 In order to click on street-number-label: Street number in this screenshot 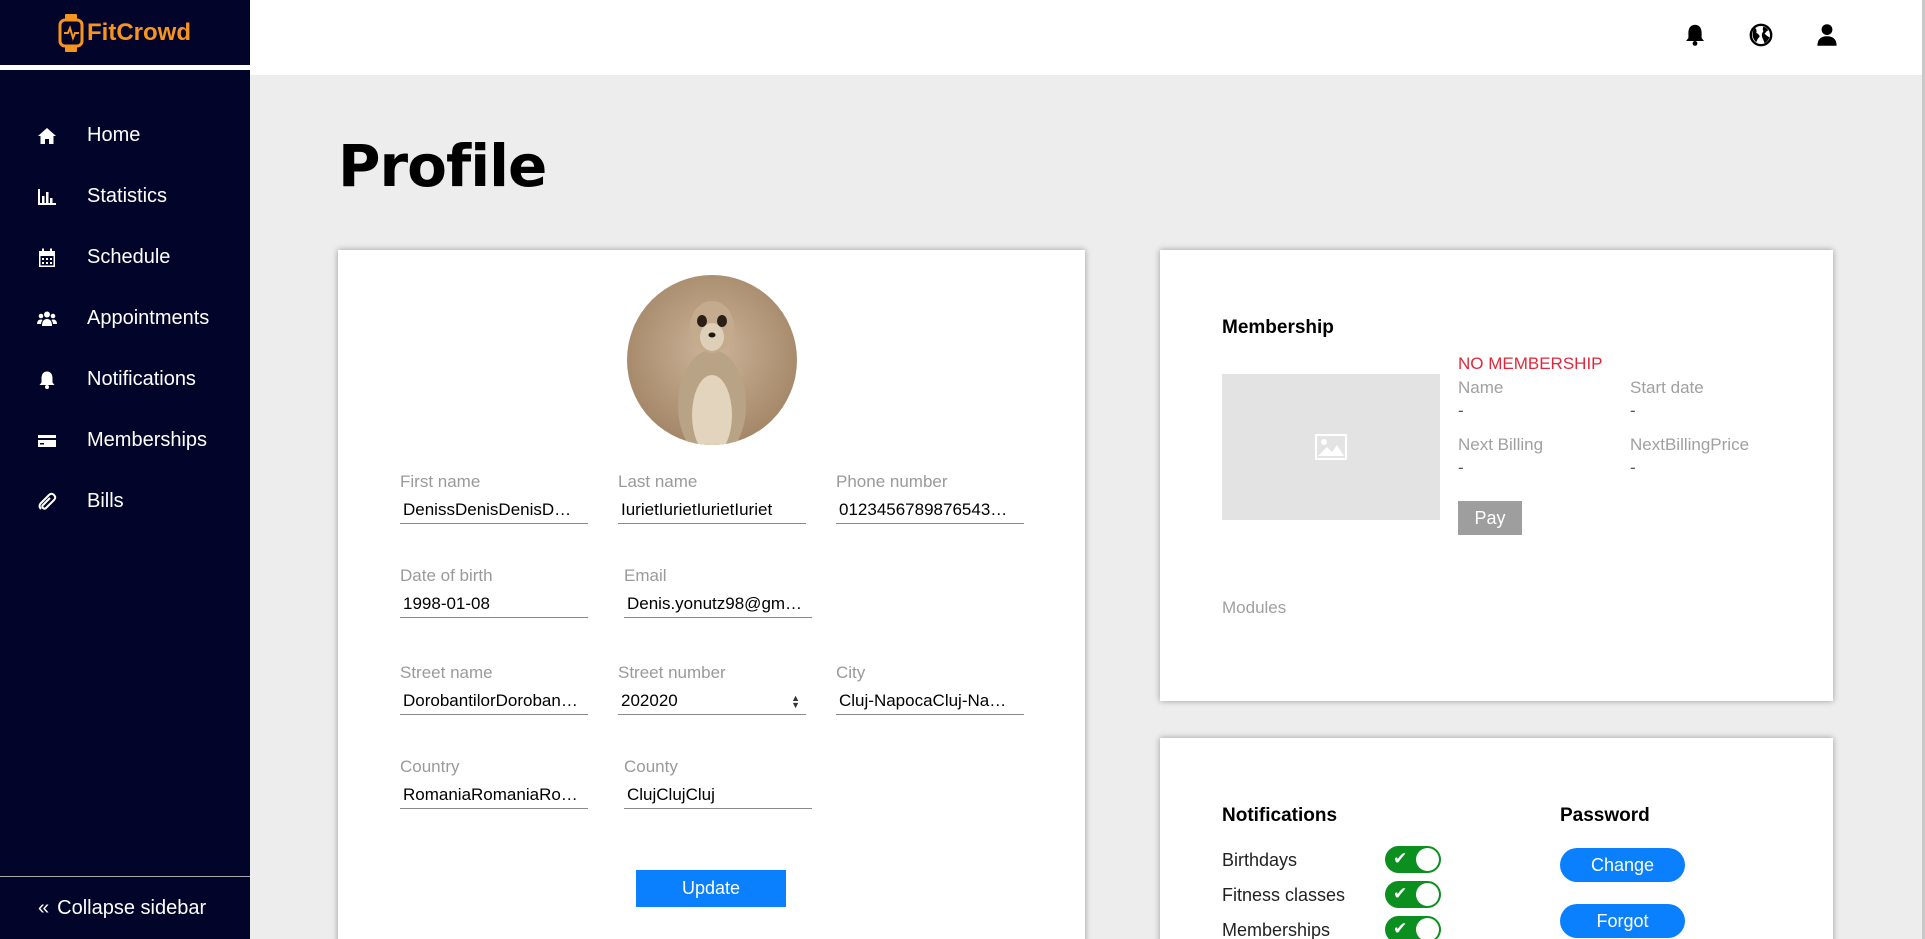, I will do `click(672, 672)`.